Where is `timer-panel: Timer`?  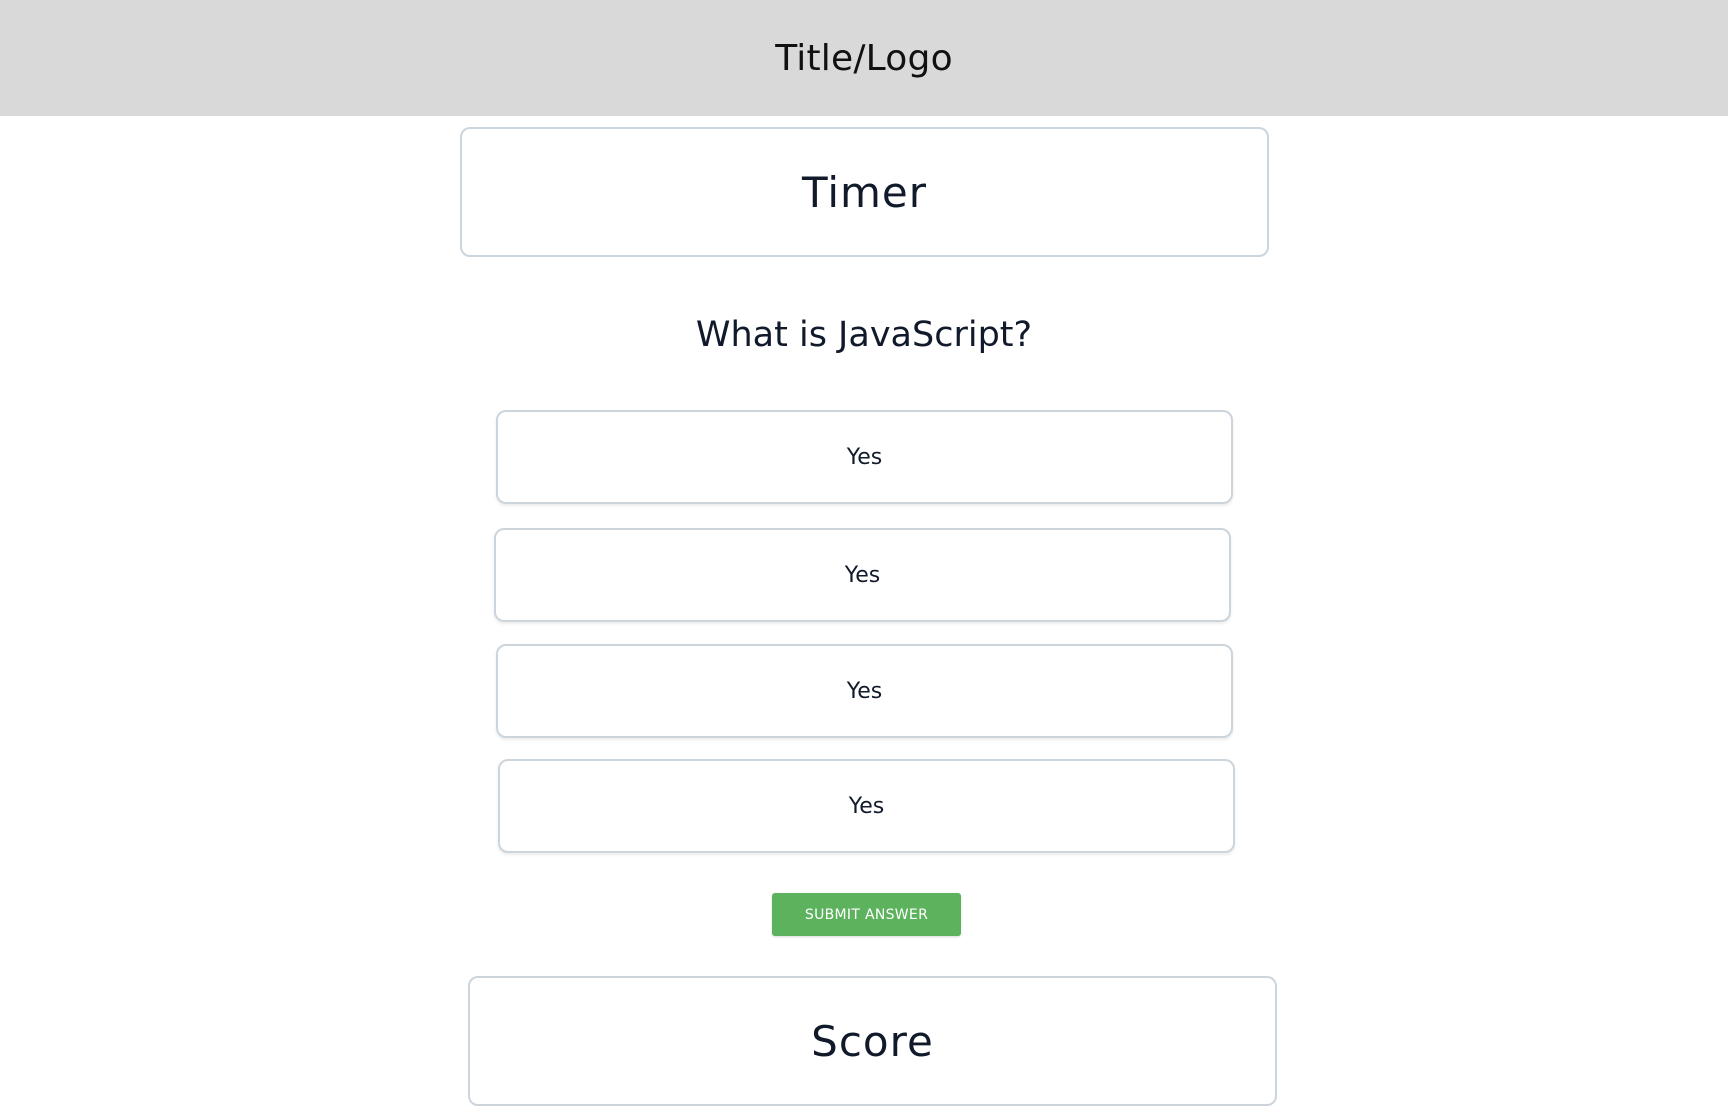 timer-panel: Timer is located at coordinates (864, 192).